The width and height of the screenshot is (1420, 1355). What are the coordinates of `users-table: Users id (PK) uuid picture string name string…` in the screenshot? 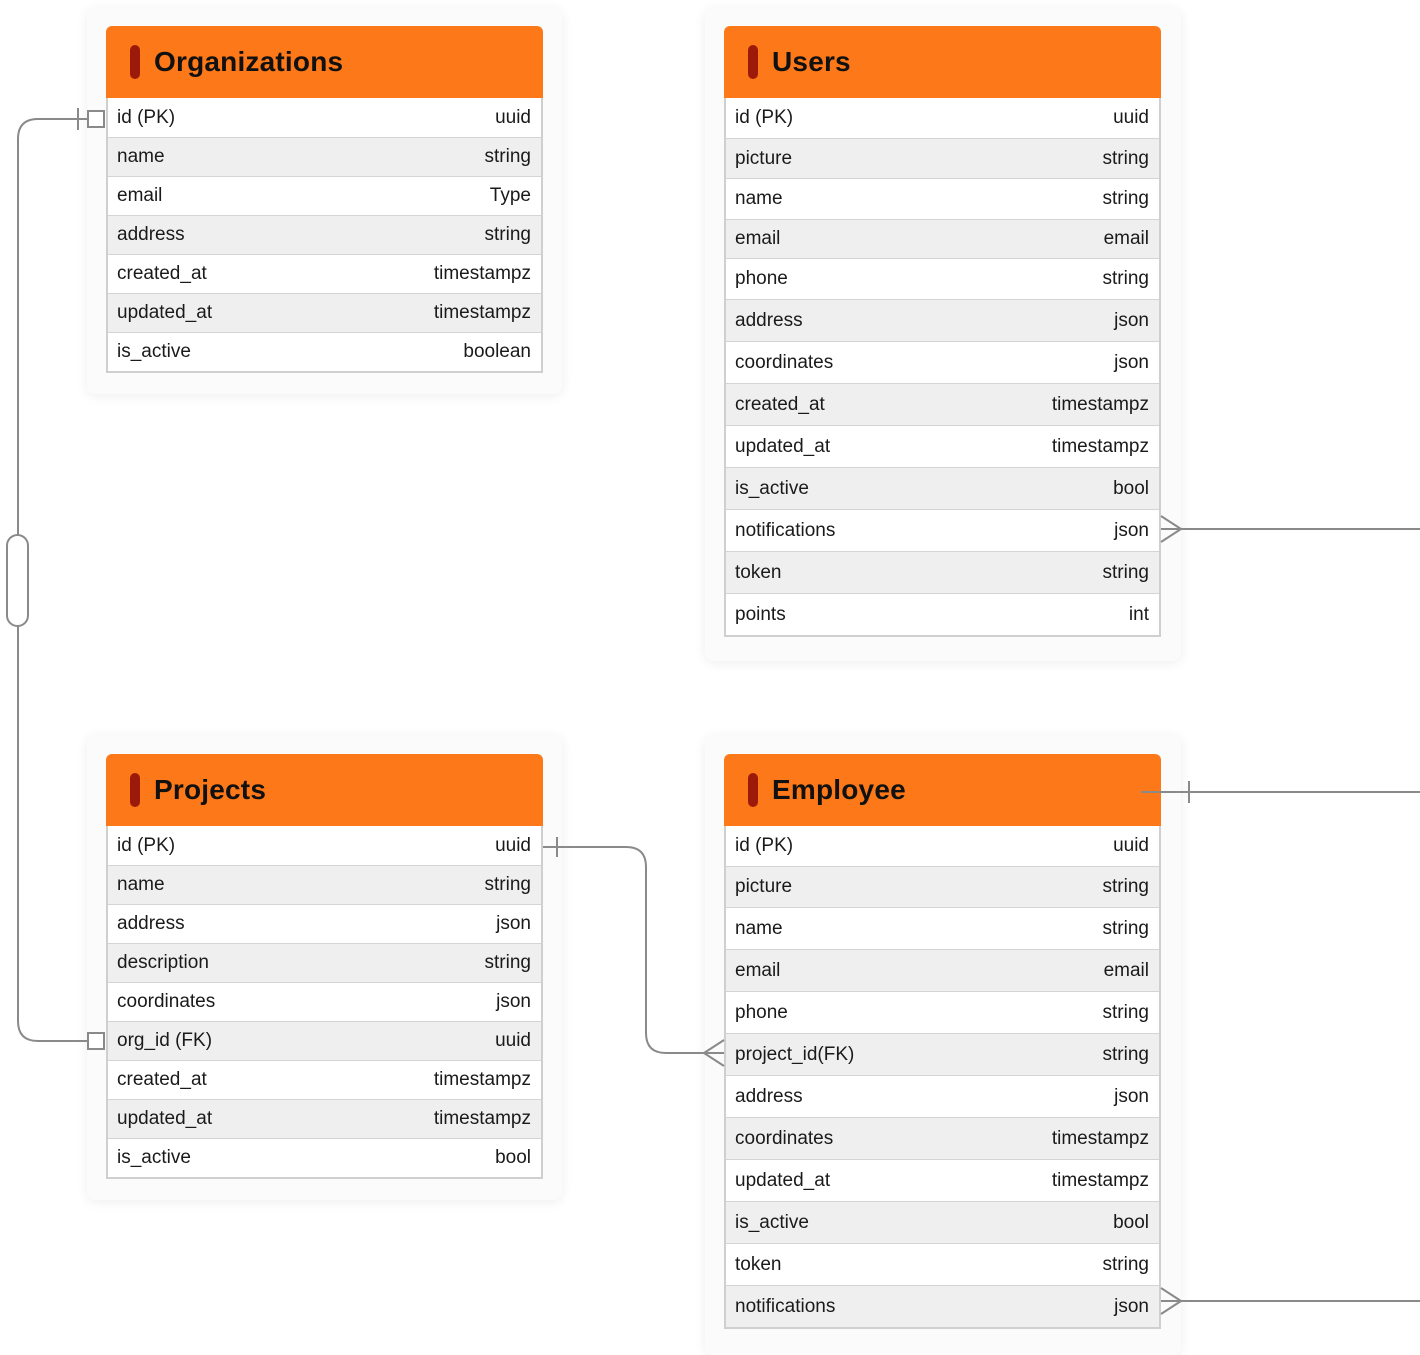 It's located at (942, 331).